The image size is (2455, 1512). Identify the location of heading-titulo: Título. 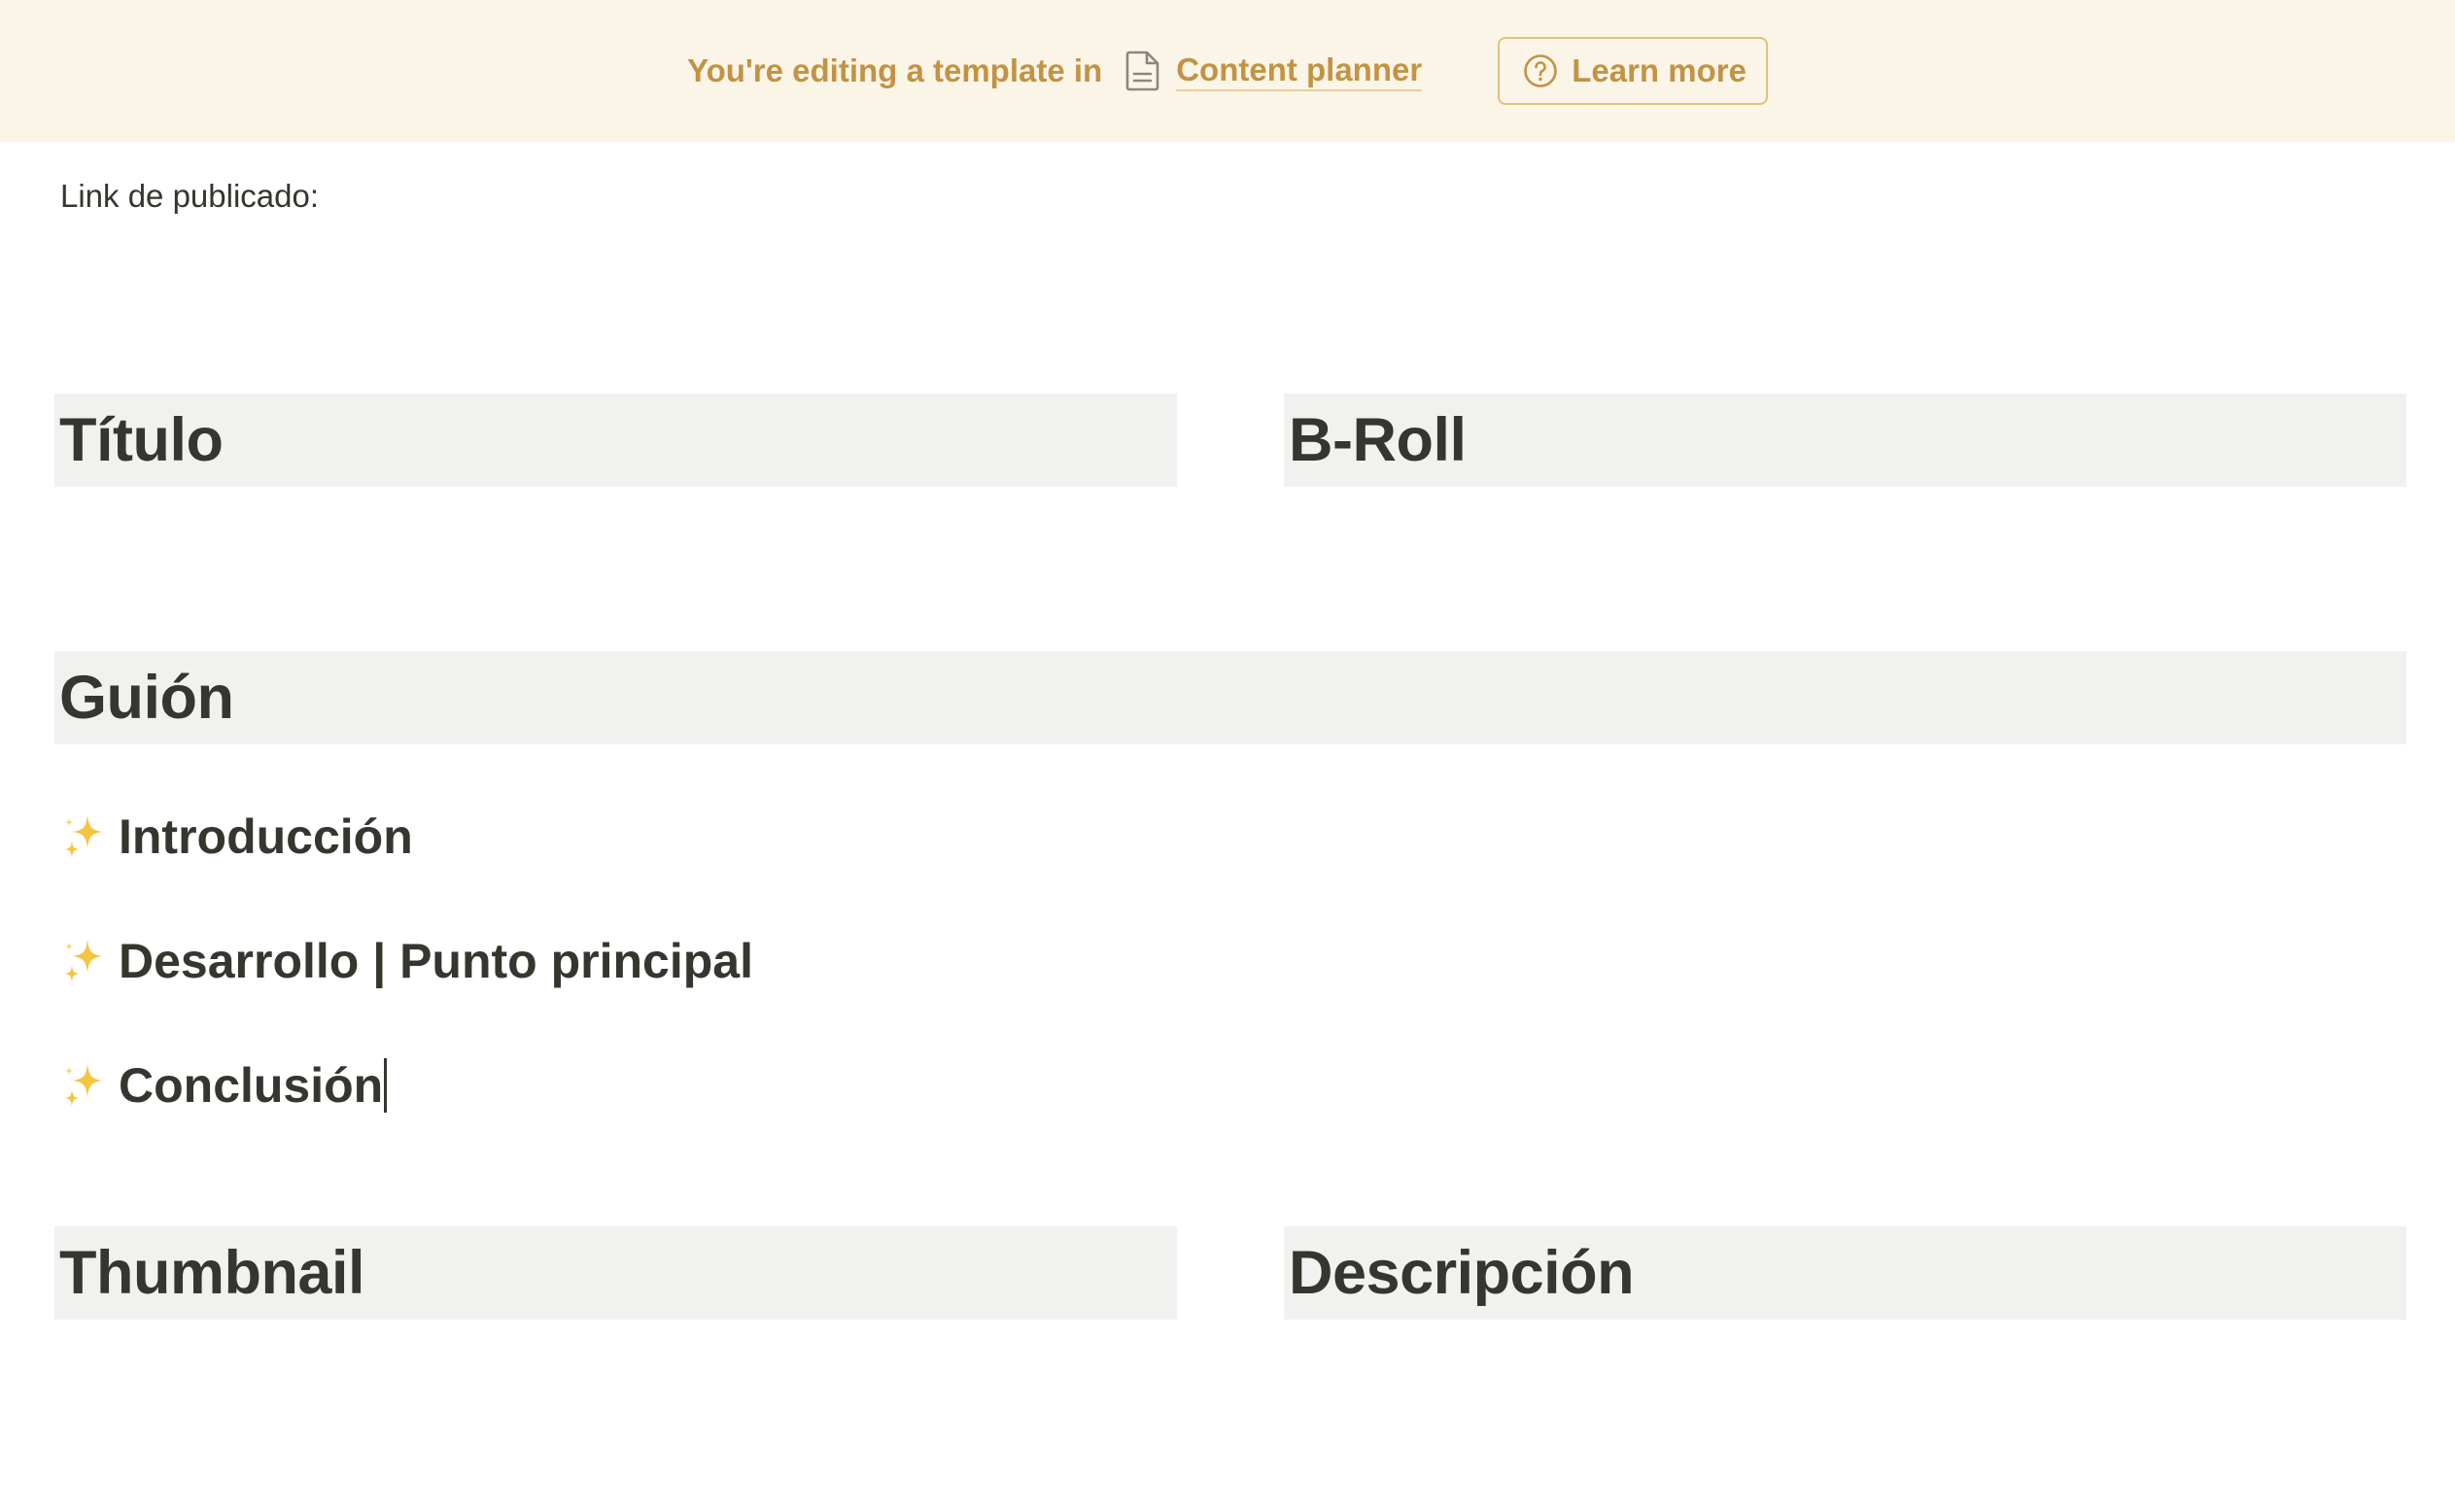
(615, 440).